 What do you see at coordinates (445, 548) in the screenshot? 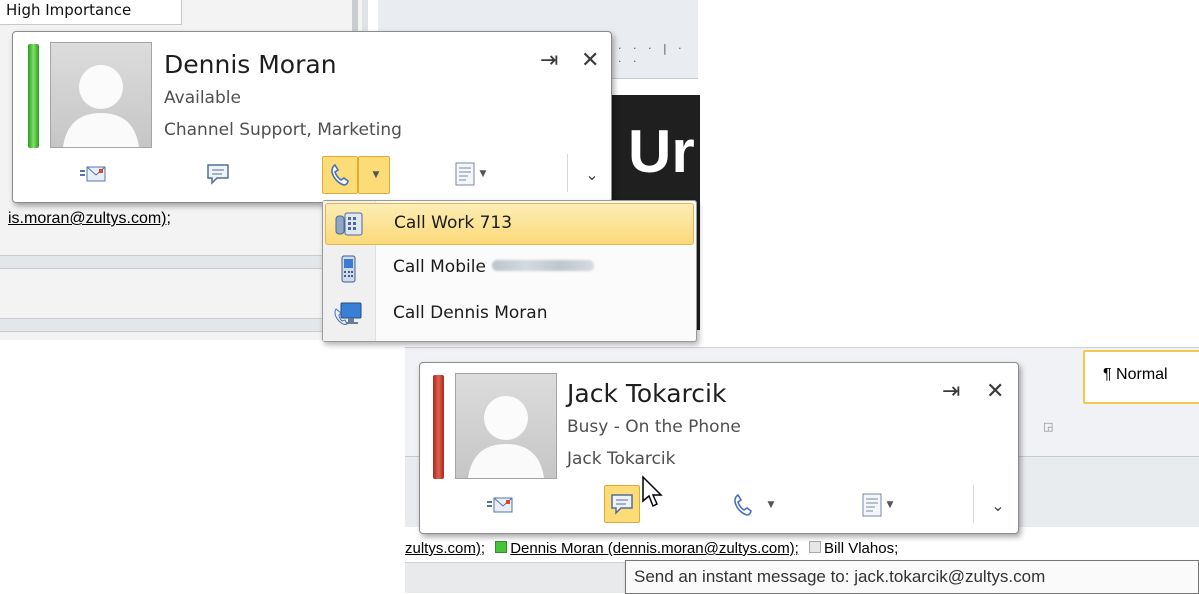
I see `recipient-left: zultys.com);` at bounding box center [445, 548].